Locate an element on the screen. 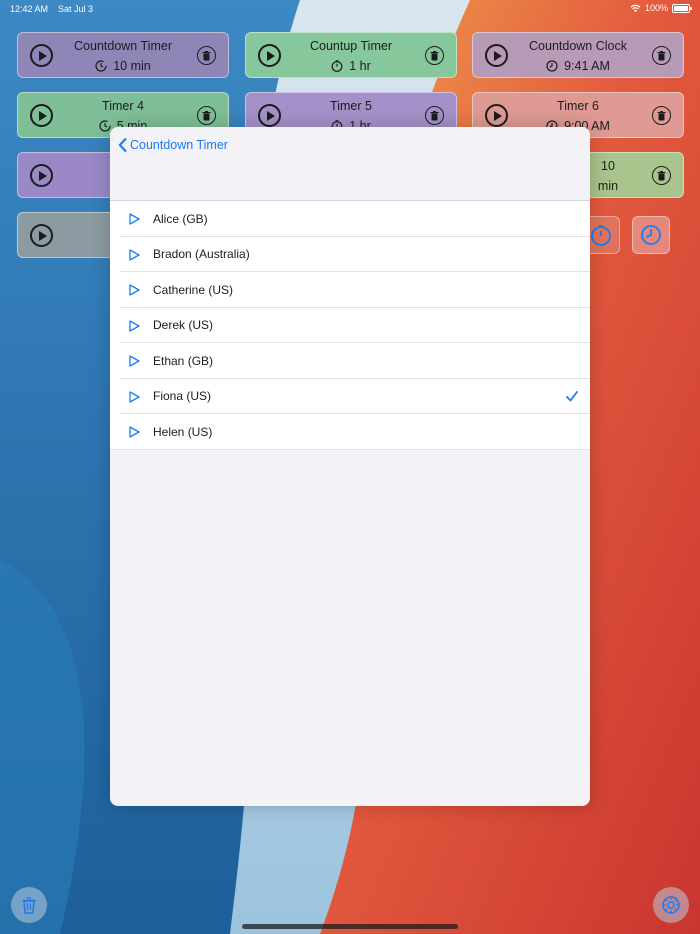  status-right: 100% is located at coordinates (661, 8).